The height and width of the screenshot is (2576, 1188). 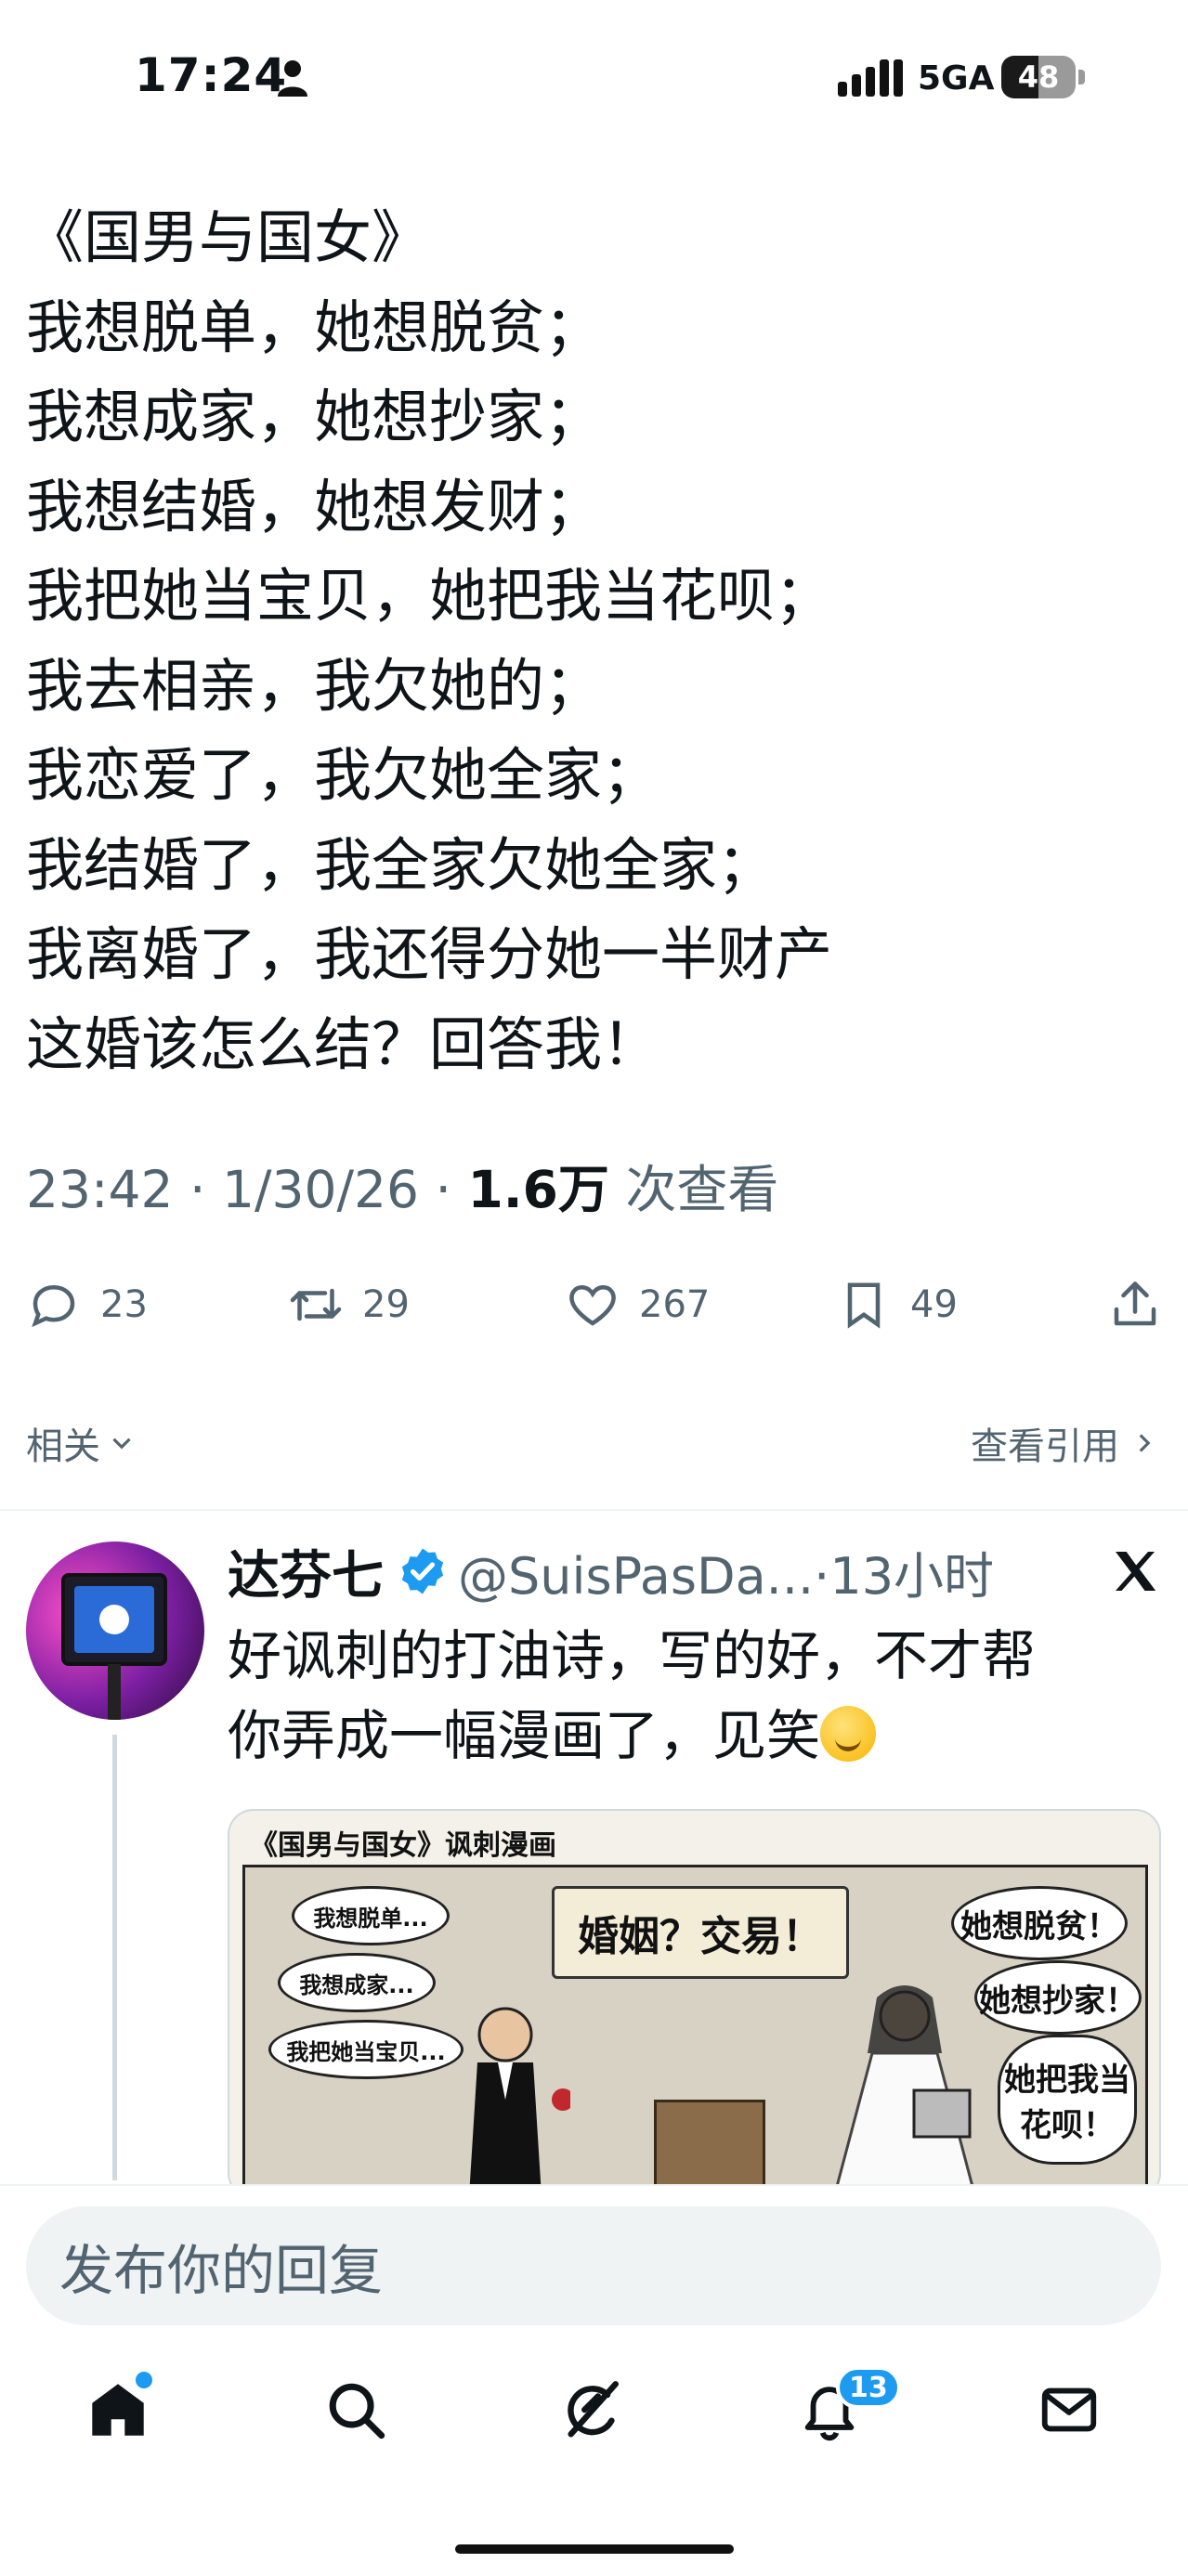 I want to click on related-label: 相关, so click(x=63, y=1446).